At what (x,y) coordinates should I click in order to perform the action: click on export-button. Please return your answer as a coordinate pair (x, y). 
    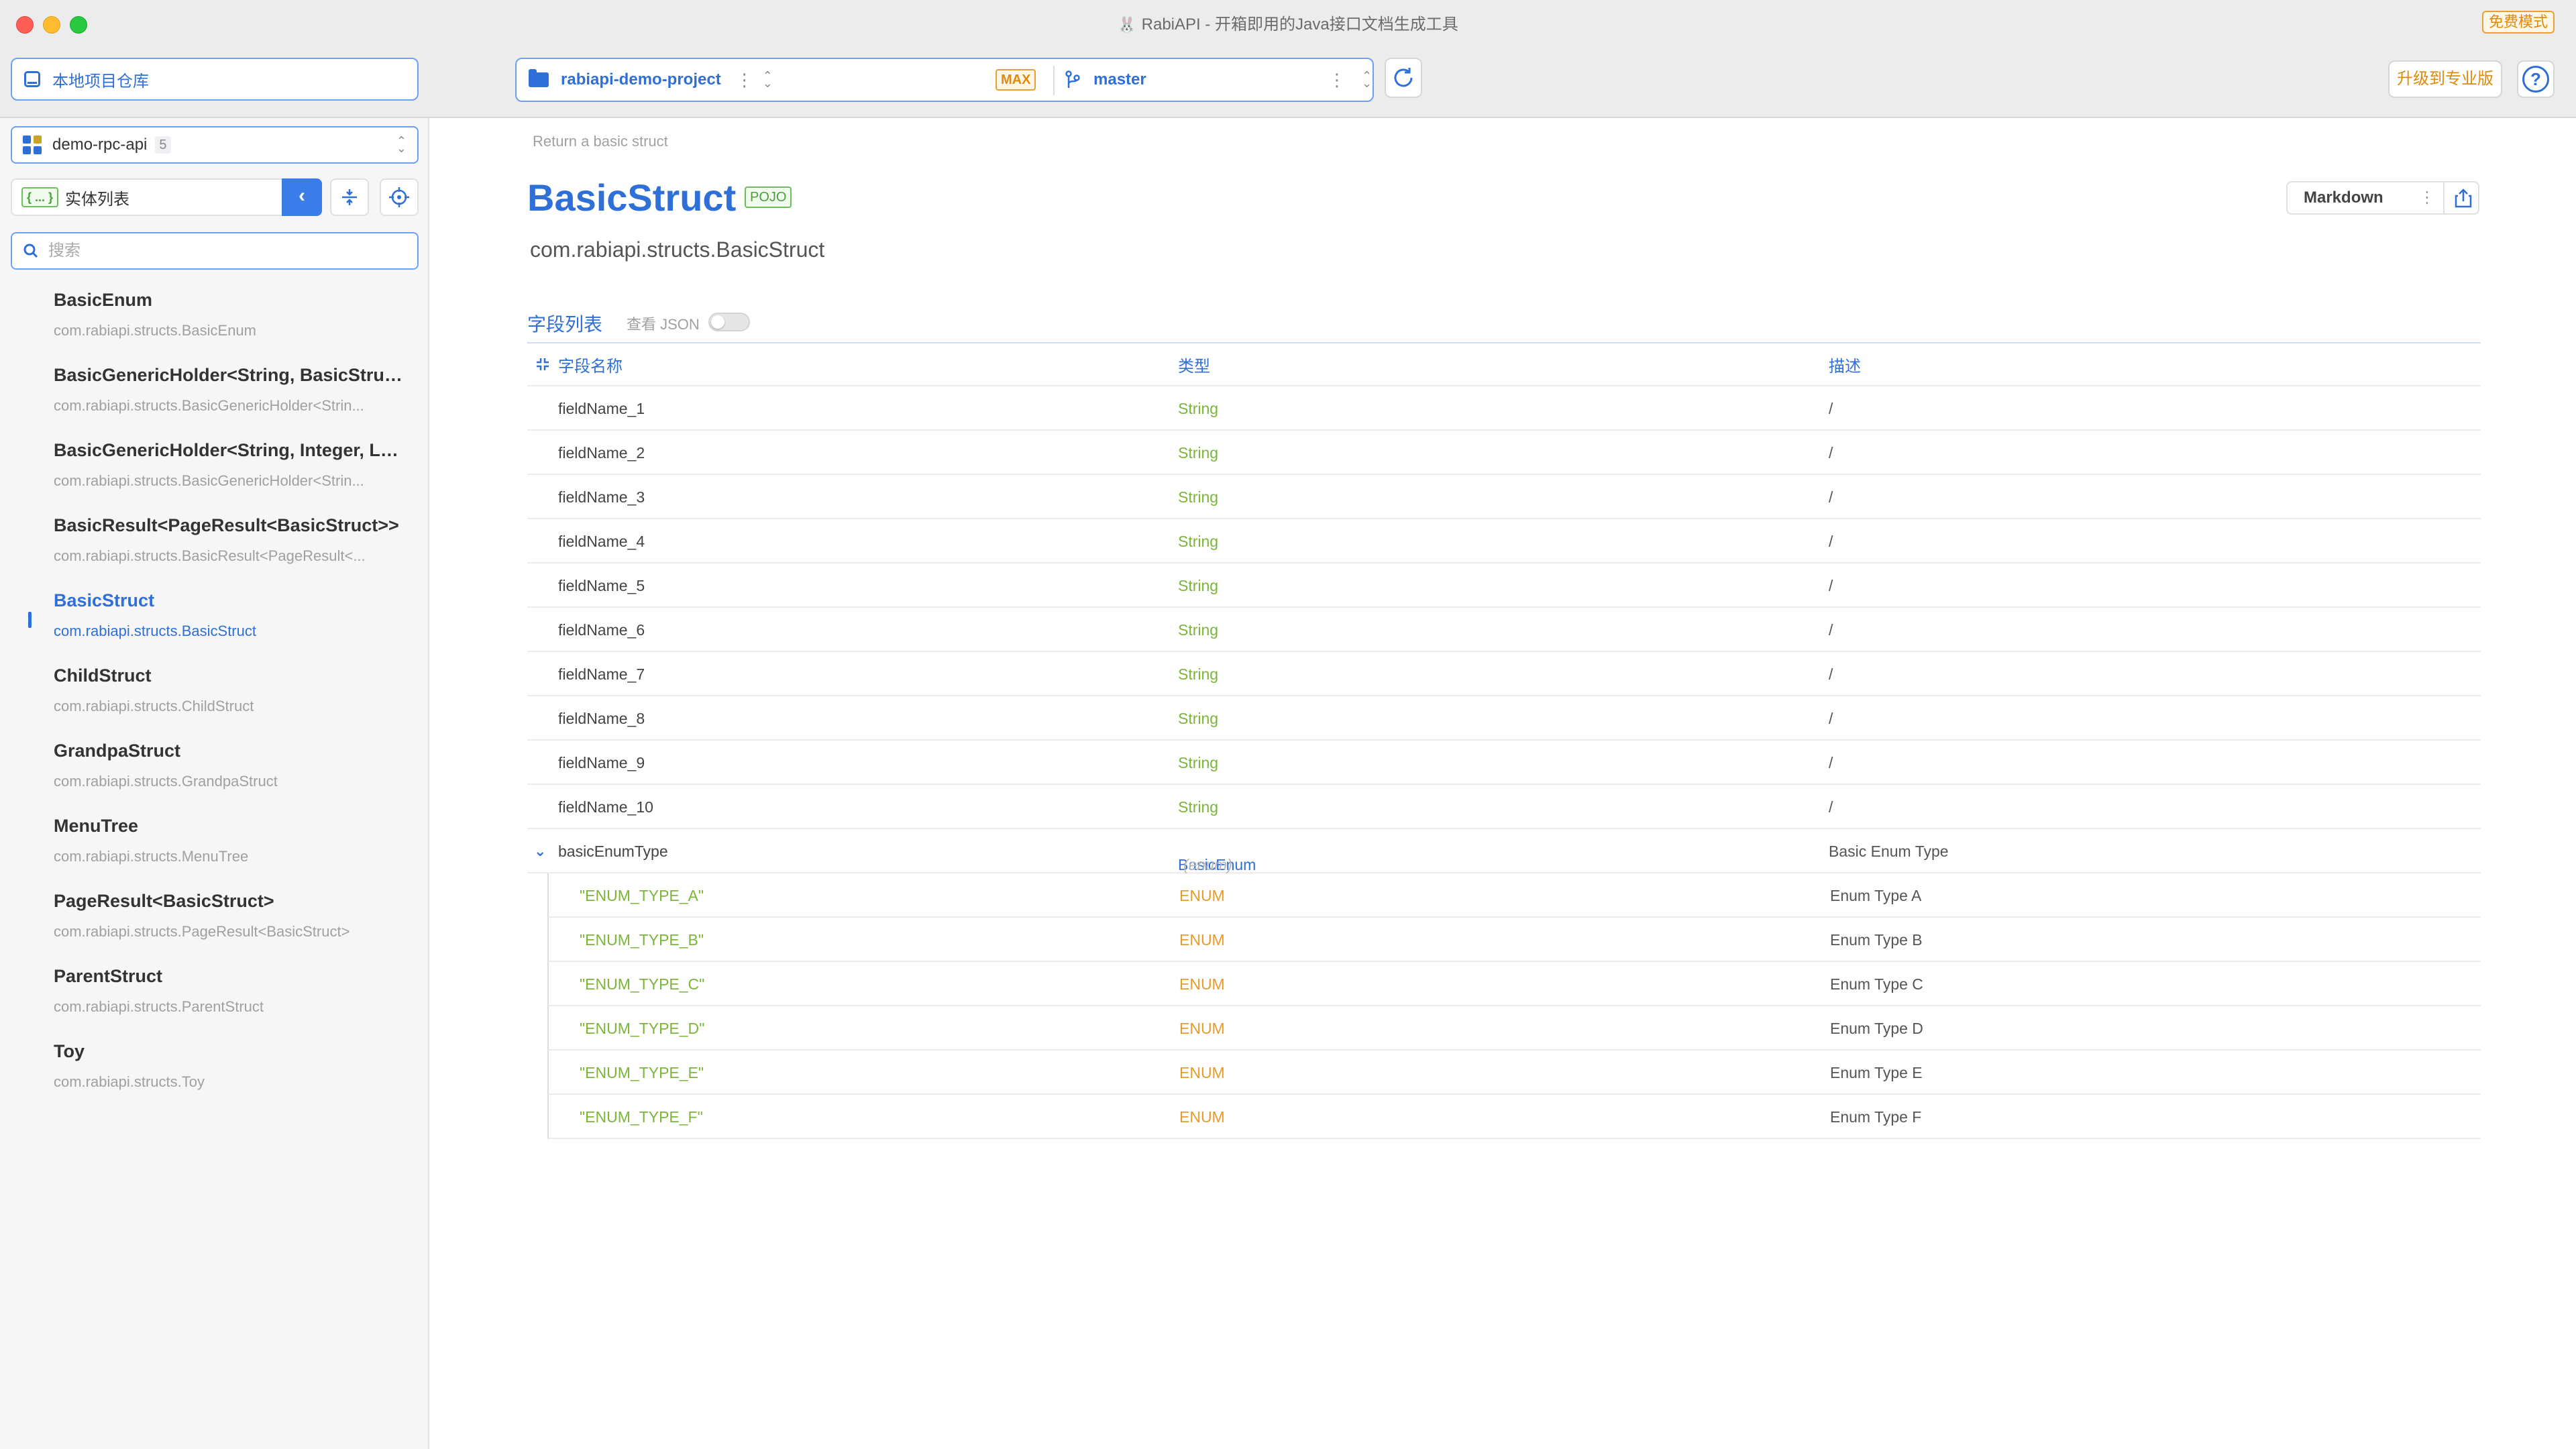
    Looking at the image, I should click on (2463, 197).